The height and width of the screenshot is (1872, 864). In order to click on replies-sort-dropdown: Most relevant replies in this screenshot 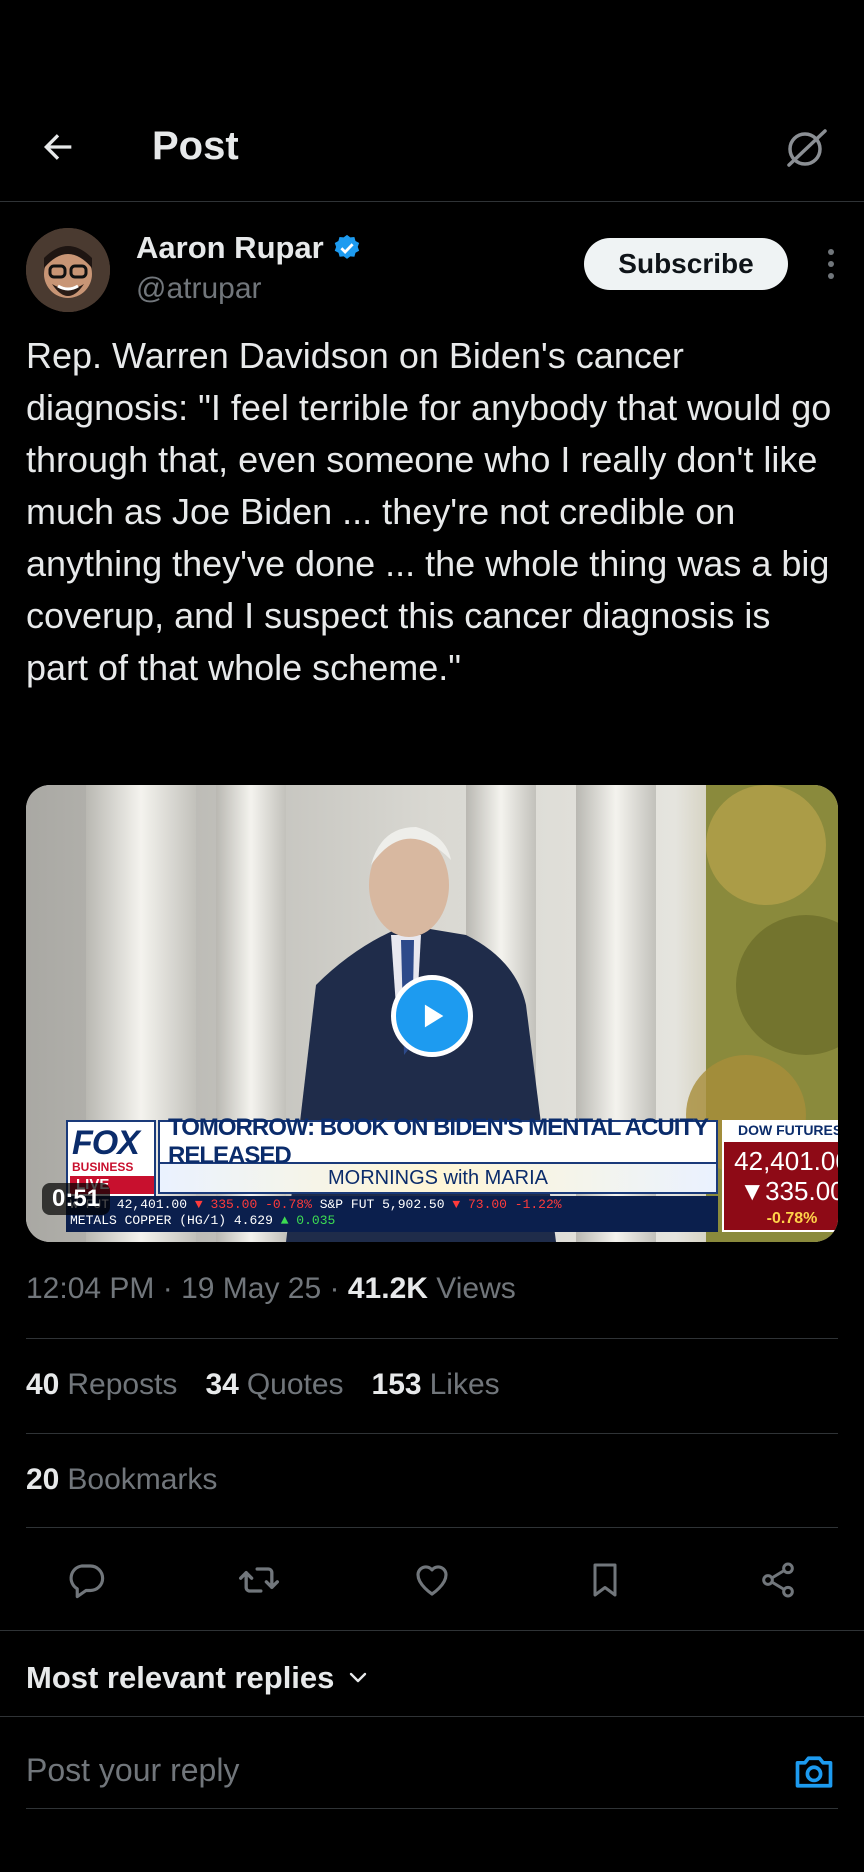, I will do `click(198, 1678)`.